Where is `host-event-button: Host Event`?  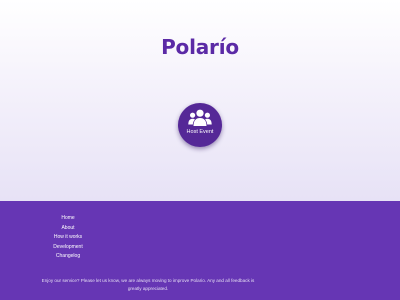 host-event-button: Host Event is located at coordinates (200, 125).